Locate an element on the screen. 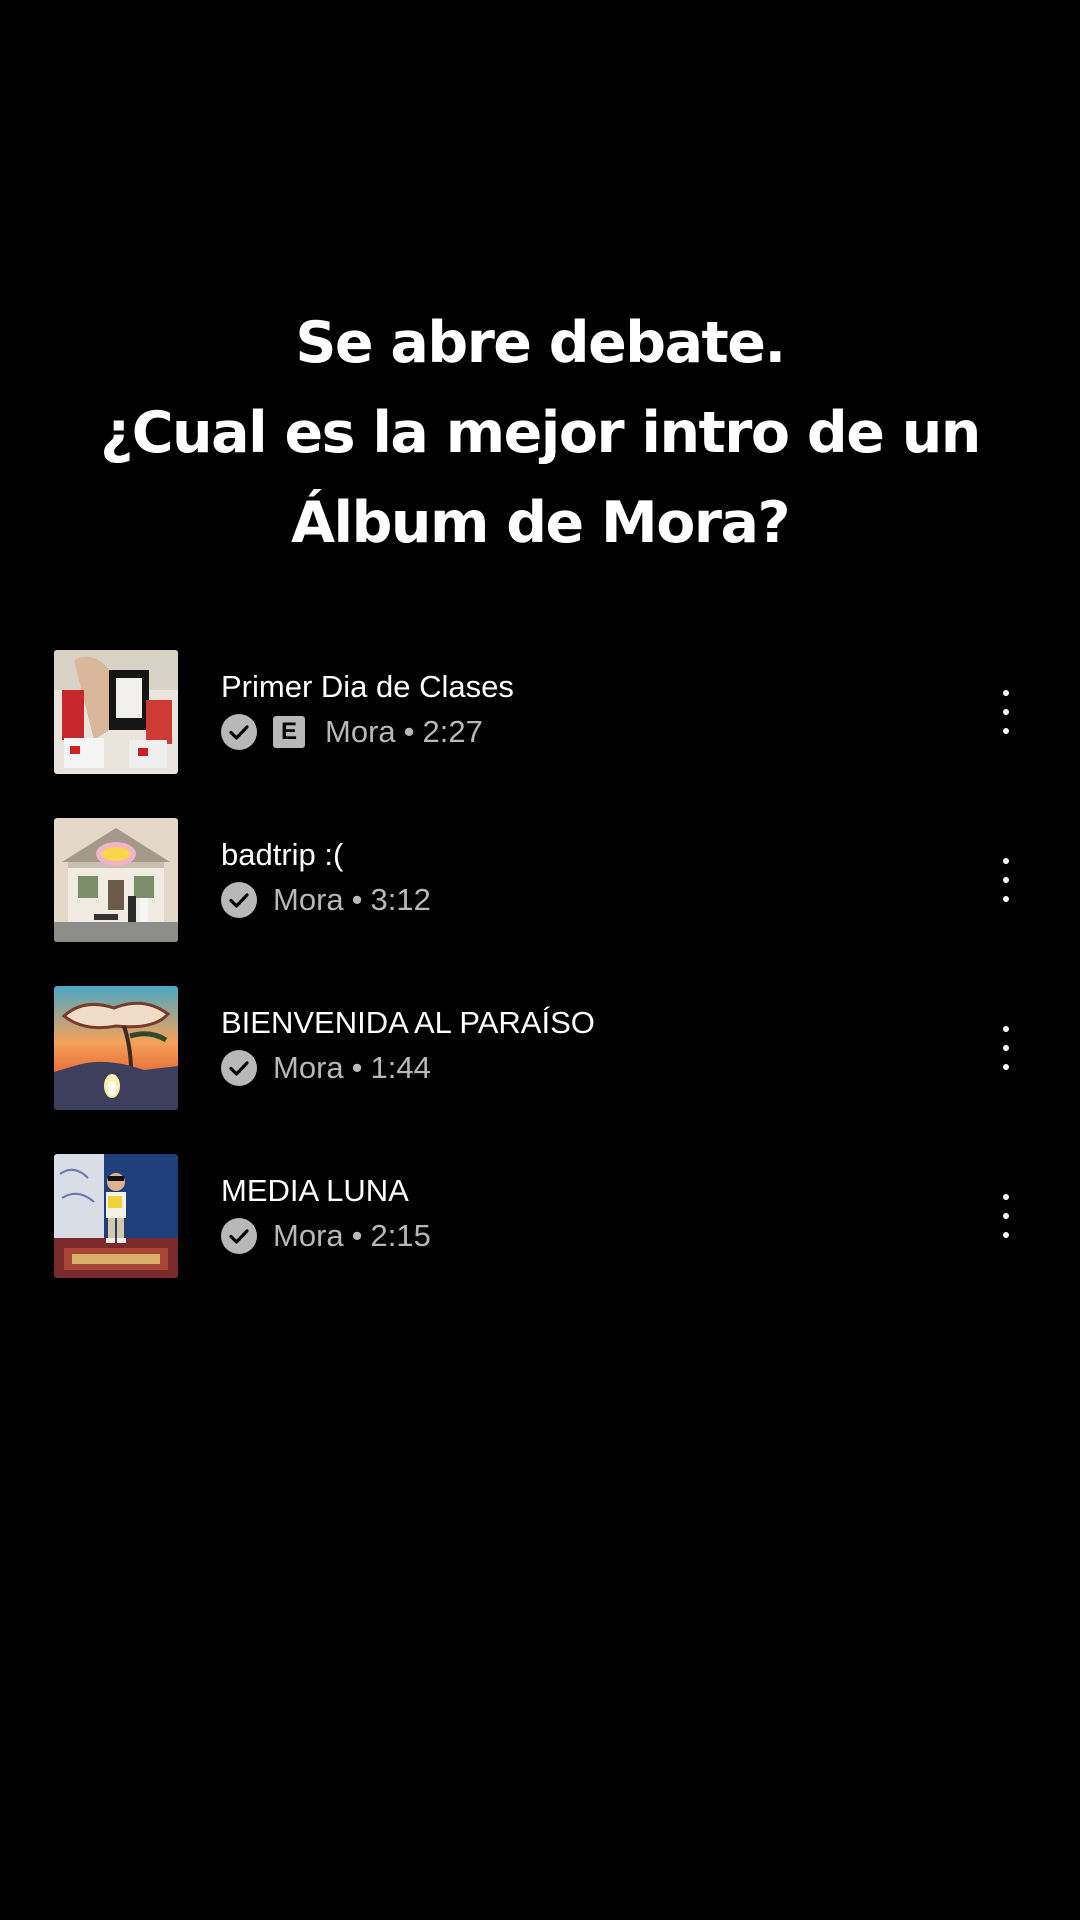 This screenshot has height=1920, width=1080. track-info: Primer Dia de Clases E Mora • 2:27 is located at coordinates (367, 709).